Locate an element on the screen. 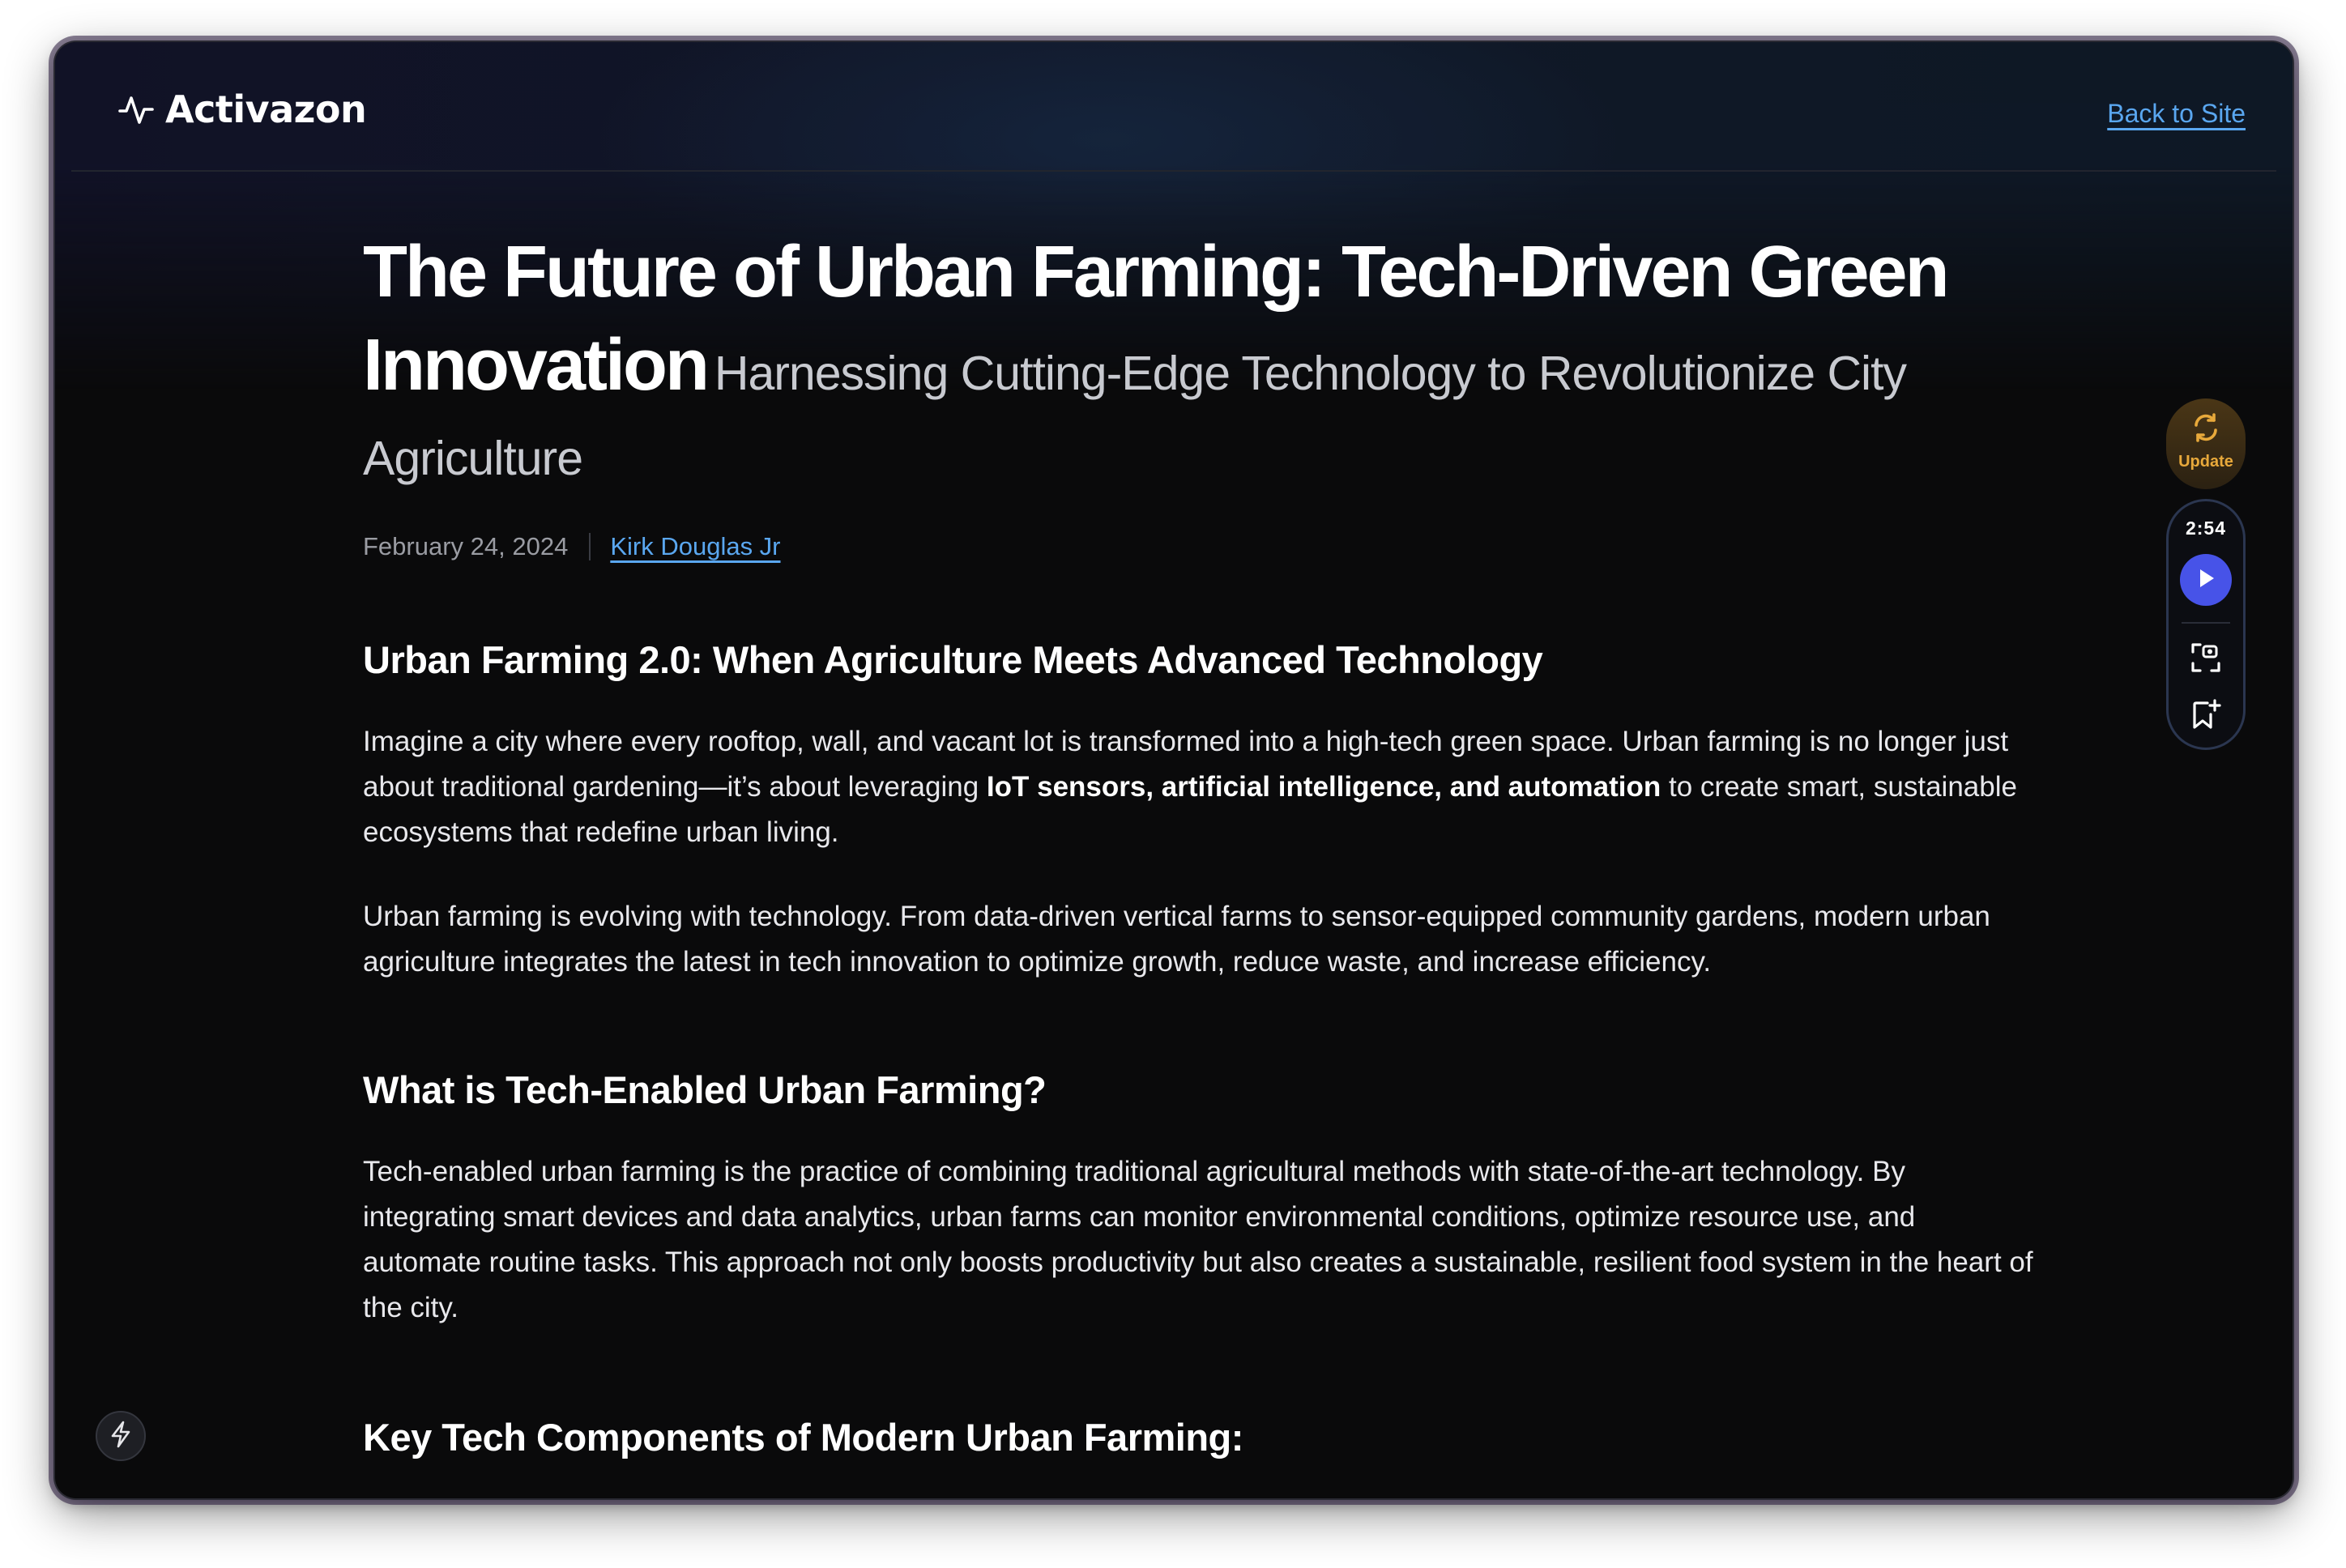 This screenshot has height=1568, width=2346. screenshot-icon is located at coordinates (2206, 659).